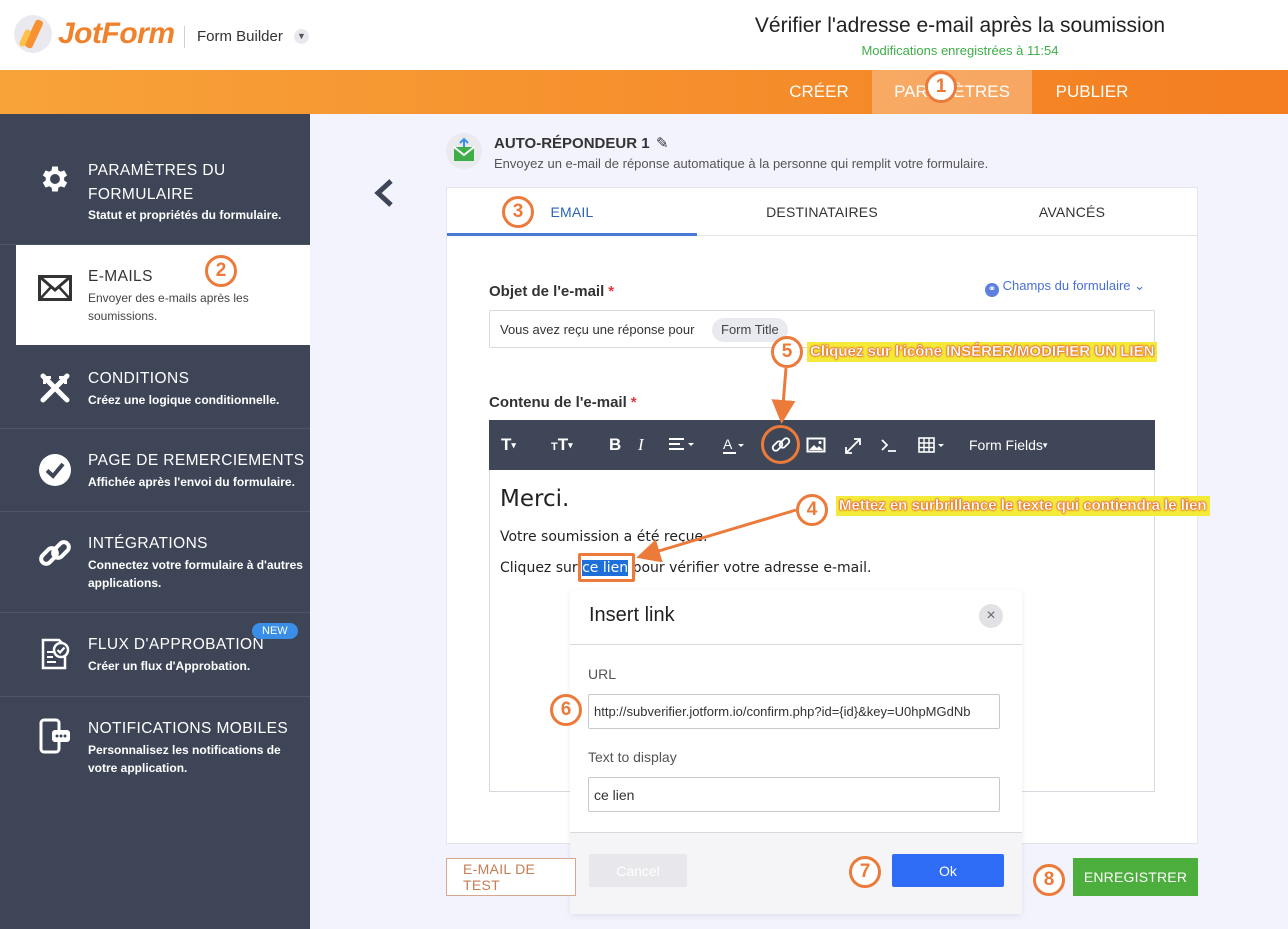  What do you see at coordinates (796, 644) in the screenshot?
I see `dialog-divider` at bounding box center [796, 644].